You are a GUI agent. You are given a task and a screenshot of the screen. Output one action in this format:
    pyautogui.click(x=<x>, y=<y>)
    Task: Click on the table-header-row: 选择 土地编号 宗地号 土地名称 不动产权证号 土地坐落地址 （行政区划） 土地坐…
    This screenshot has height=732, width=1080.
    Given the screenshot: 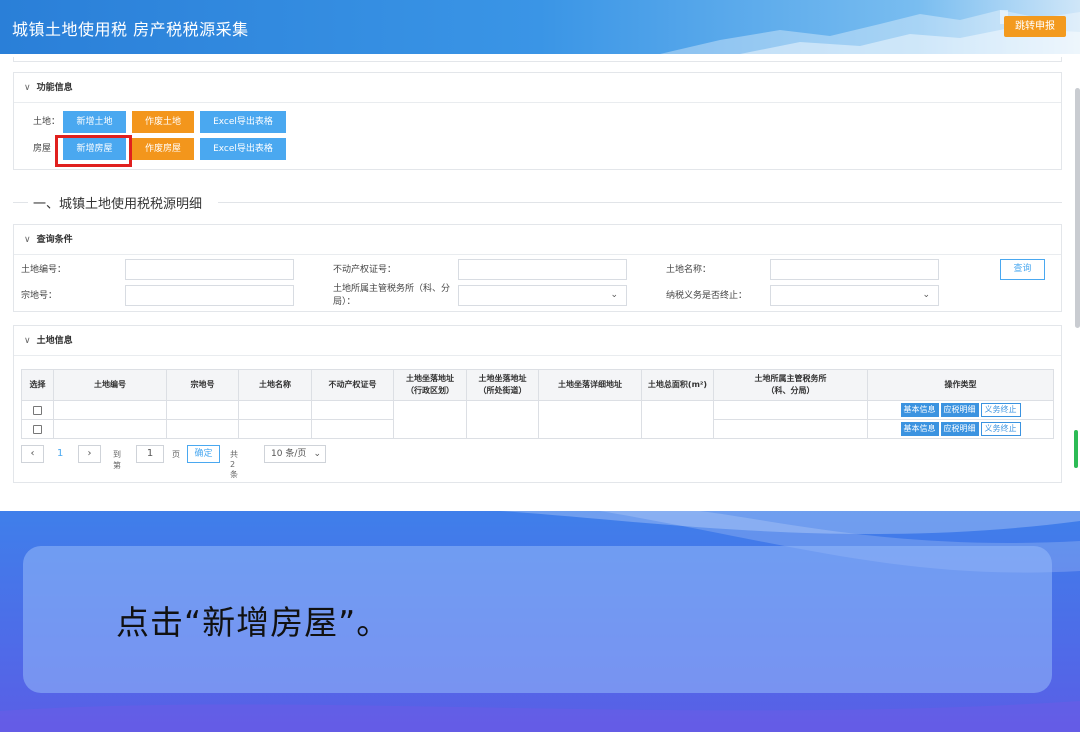 What is the action you would take?
    pyautogui.click(x=537, y=385)
    